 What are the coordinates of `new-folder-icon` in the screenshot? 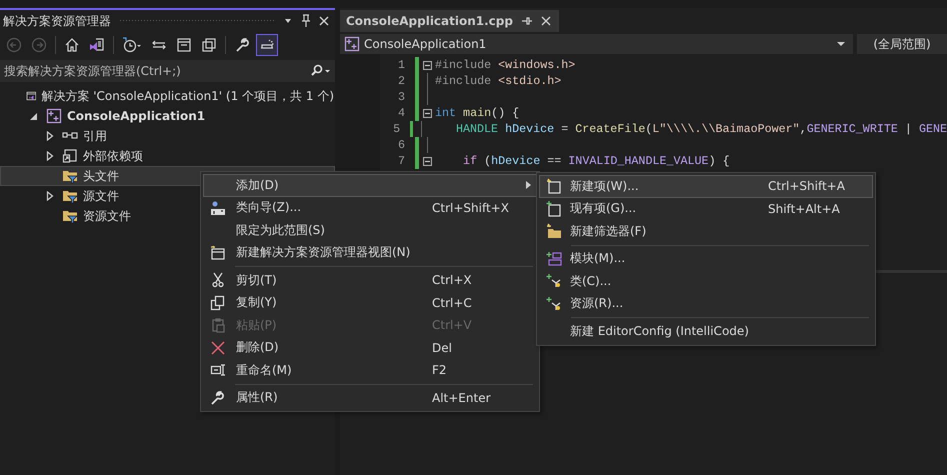 It's located at (554, 231).